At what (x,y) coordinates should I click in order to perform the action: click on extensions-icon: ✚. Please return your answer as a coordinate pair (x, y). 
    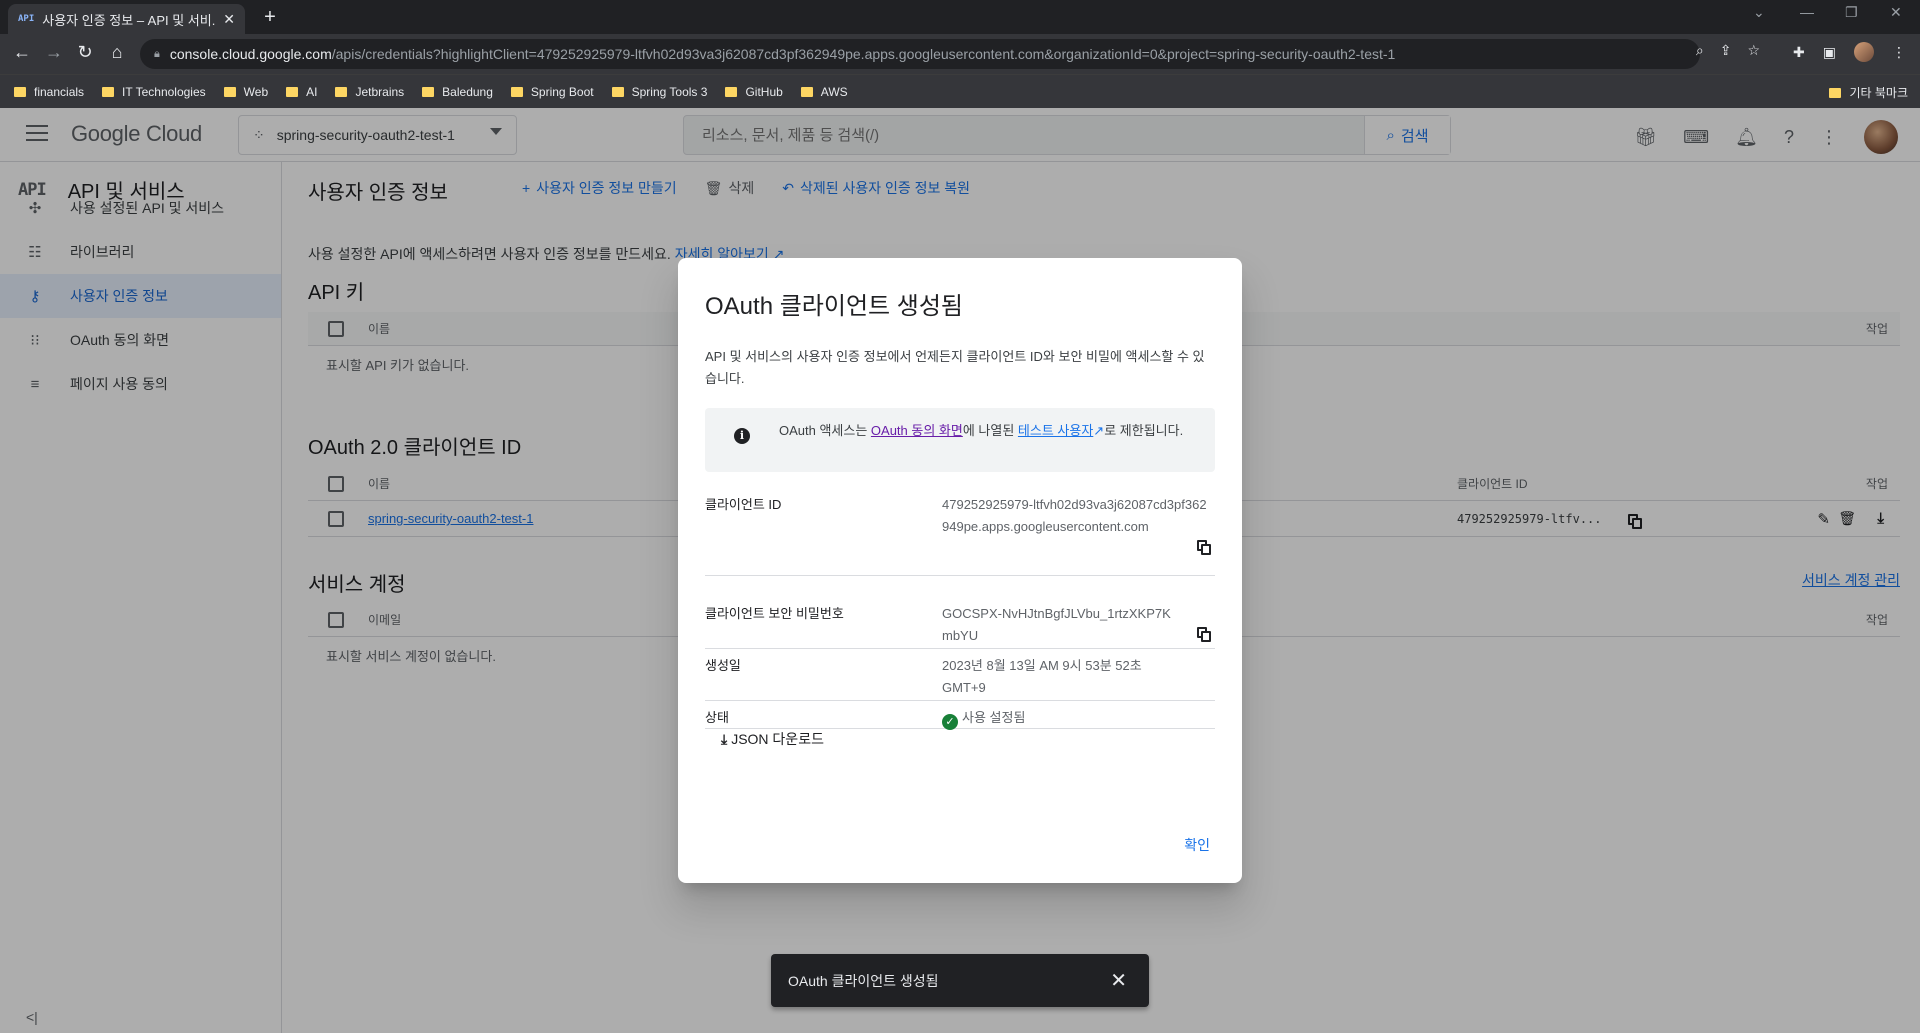
    Looking at the image, I should click on (1799, 52).